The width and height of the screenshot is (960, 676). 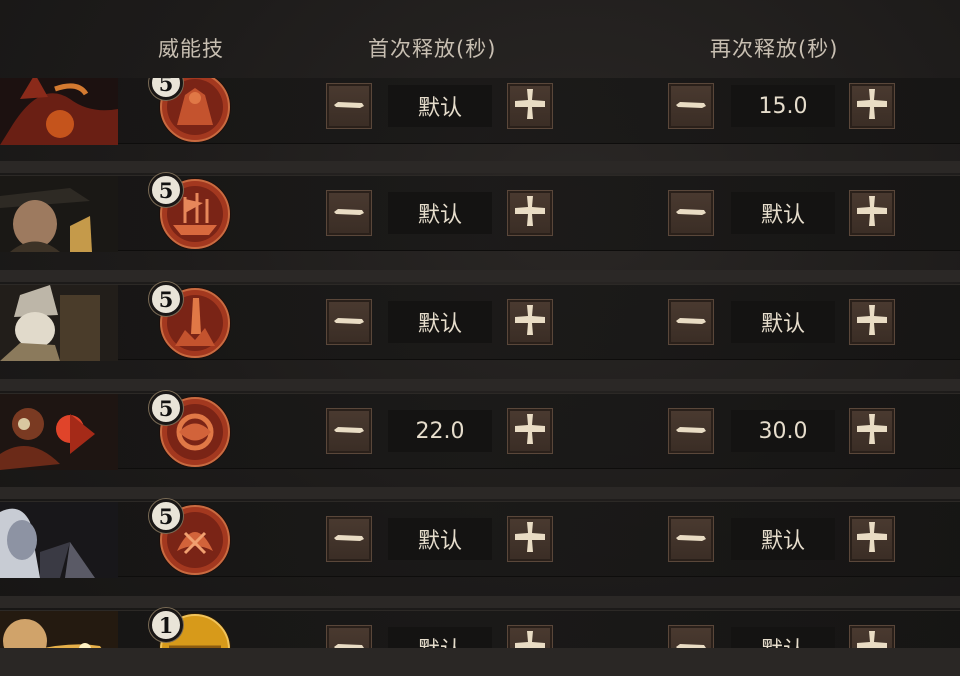 I want to click on hero-row: 5 默认 15.0, so click(x=480, y=111).